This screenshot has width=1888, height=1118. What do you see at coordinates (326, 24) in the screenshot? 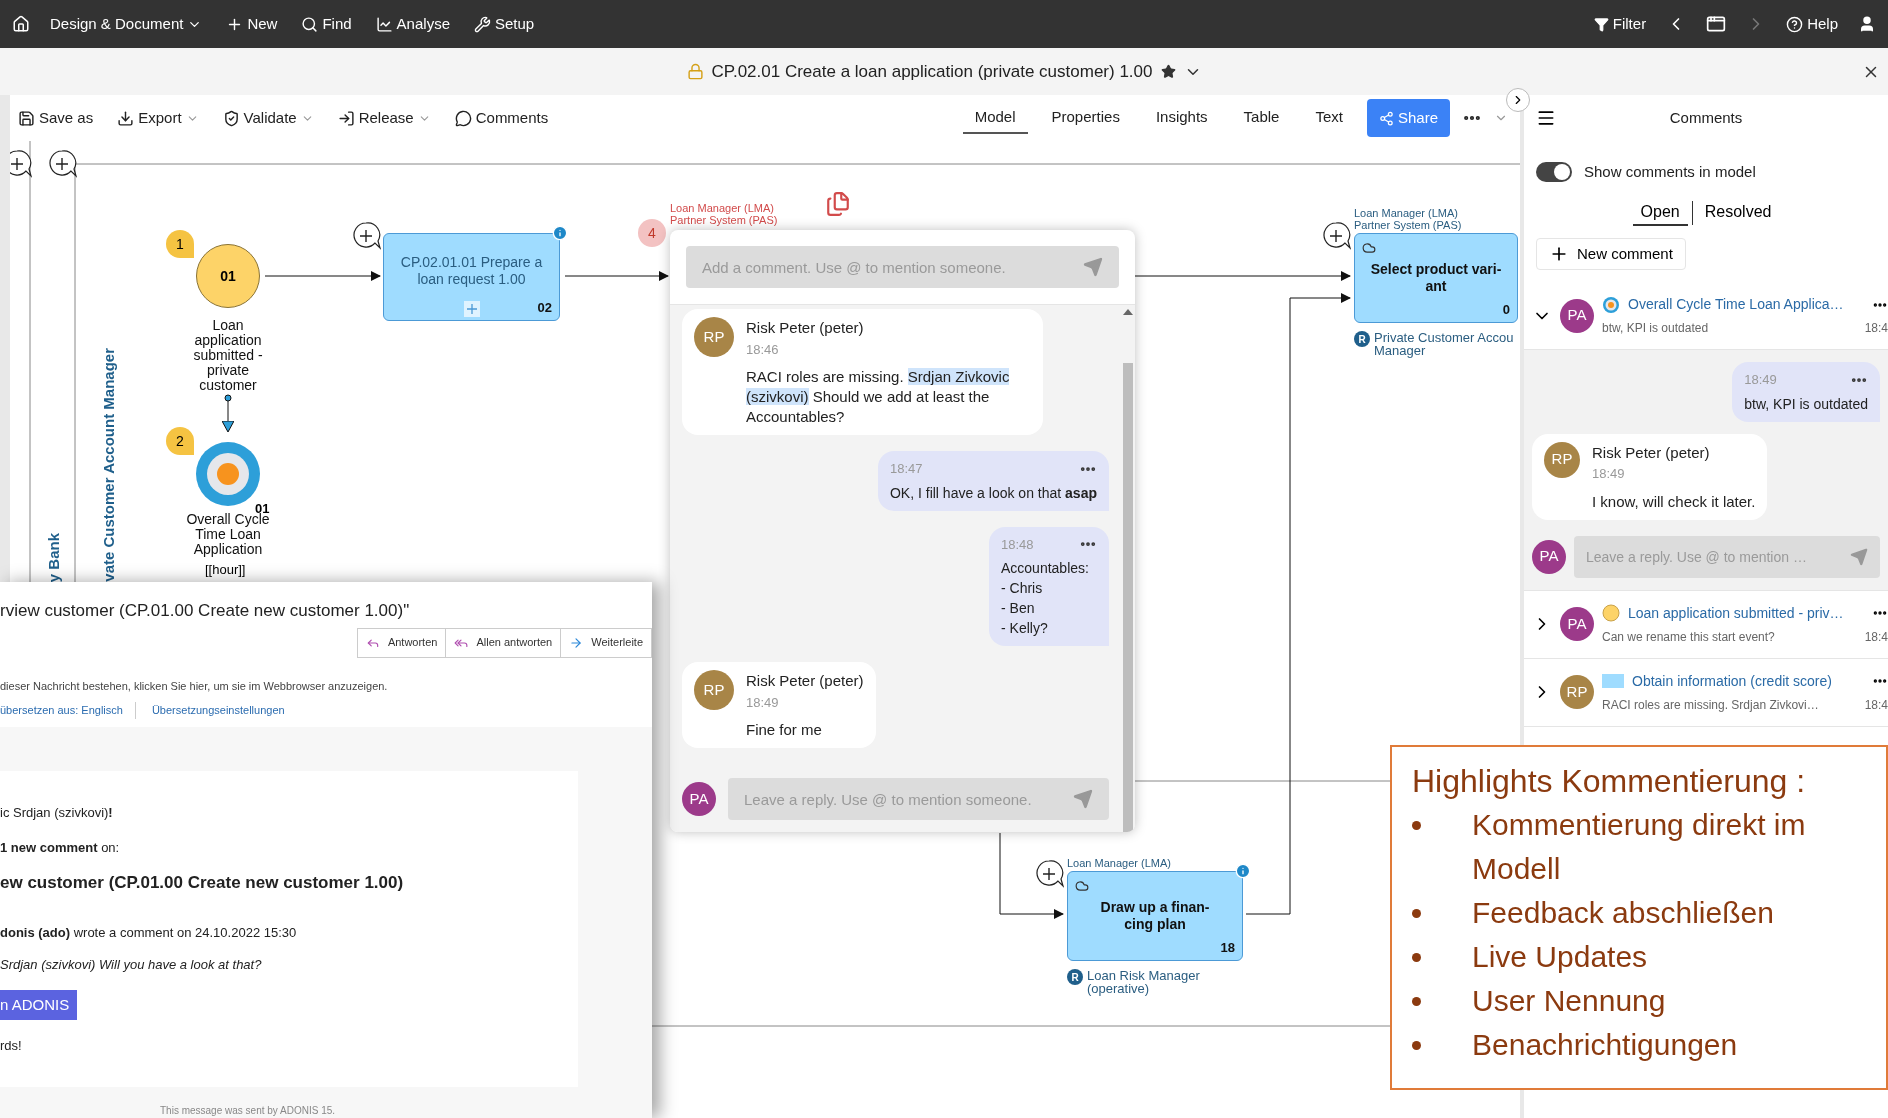
I see `menu-item: Find` at bounding box center [326, 24].